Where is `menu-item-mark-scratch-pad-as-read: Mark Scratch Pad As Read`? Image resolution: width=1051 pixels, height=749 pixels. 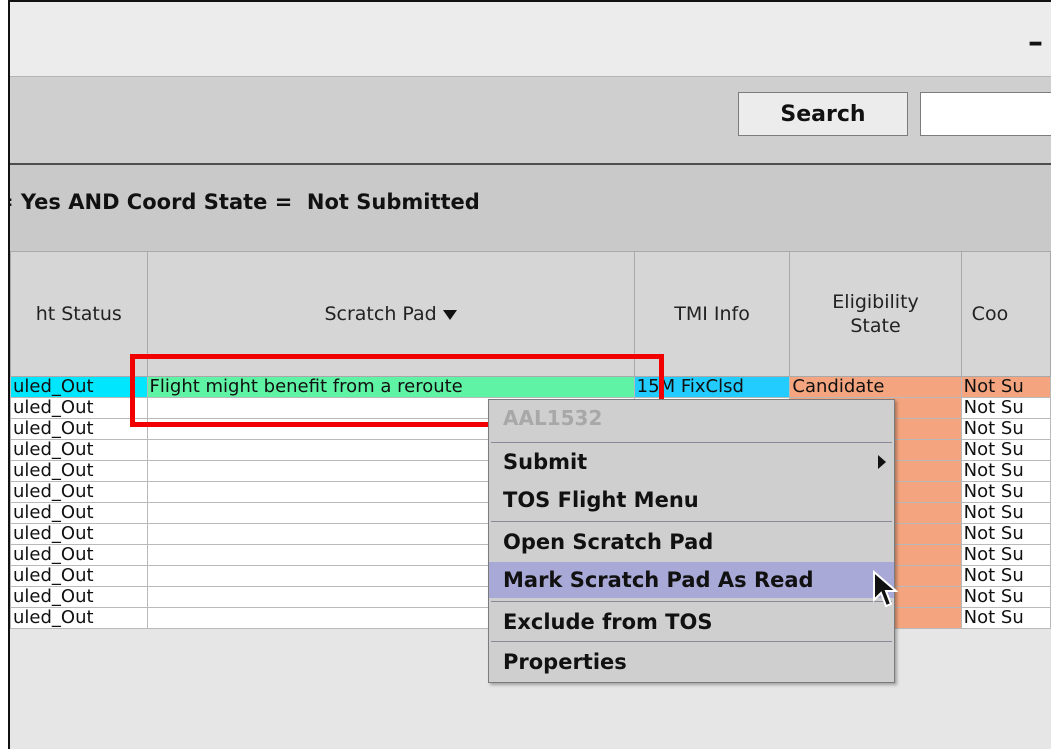
menu-item-mark-scratch-pad-as-read: Mark Scratch Pad As Read is located at coordinates (691, 580).